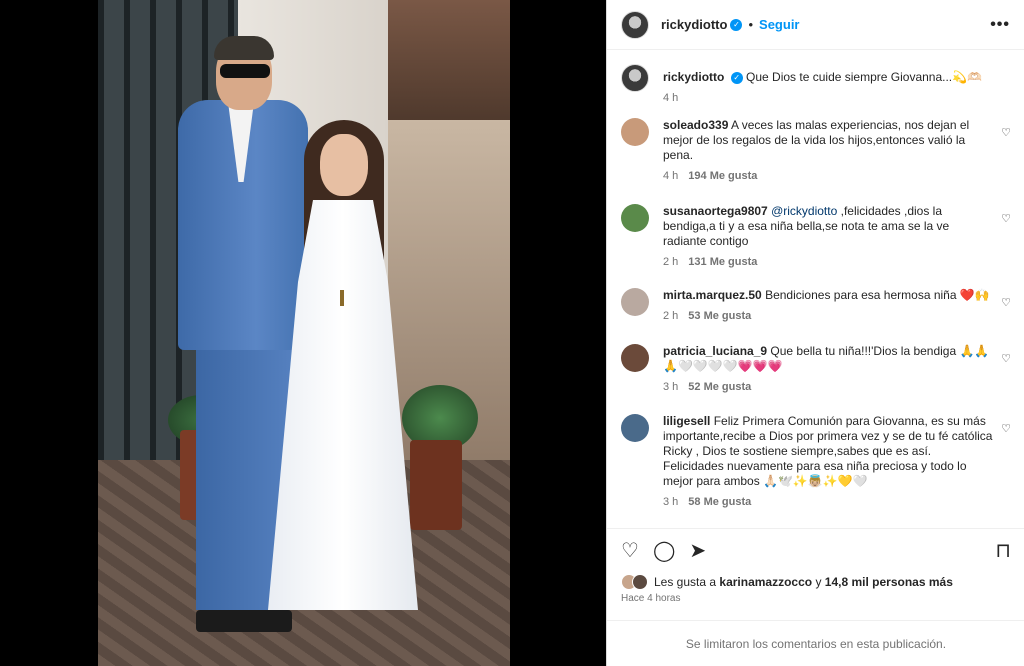 The width and height of the screenshot is (1024, 666). Describe the element at coordinates (722, 176) in the screenshot. I see `comment-likes: 194 Me gusta` at that location.